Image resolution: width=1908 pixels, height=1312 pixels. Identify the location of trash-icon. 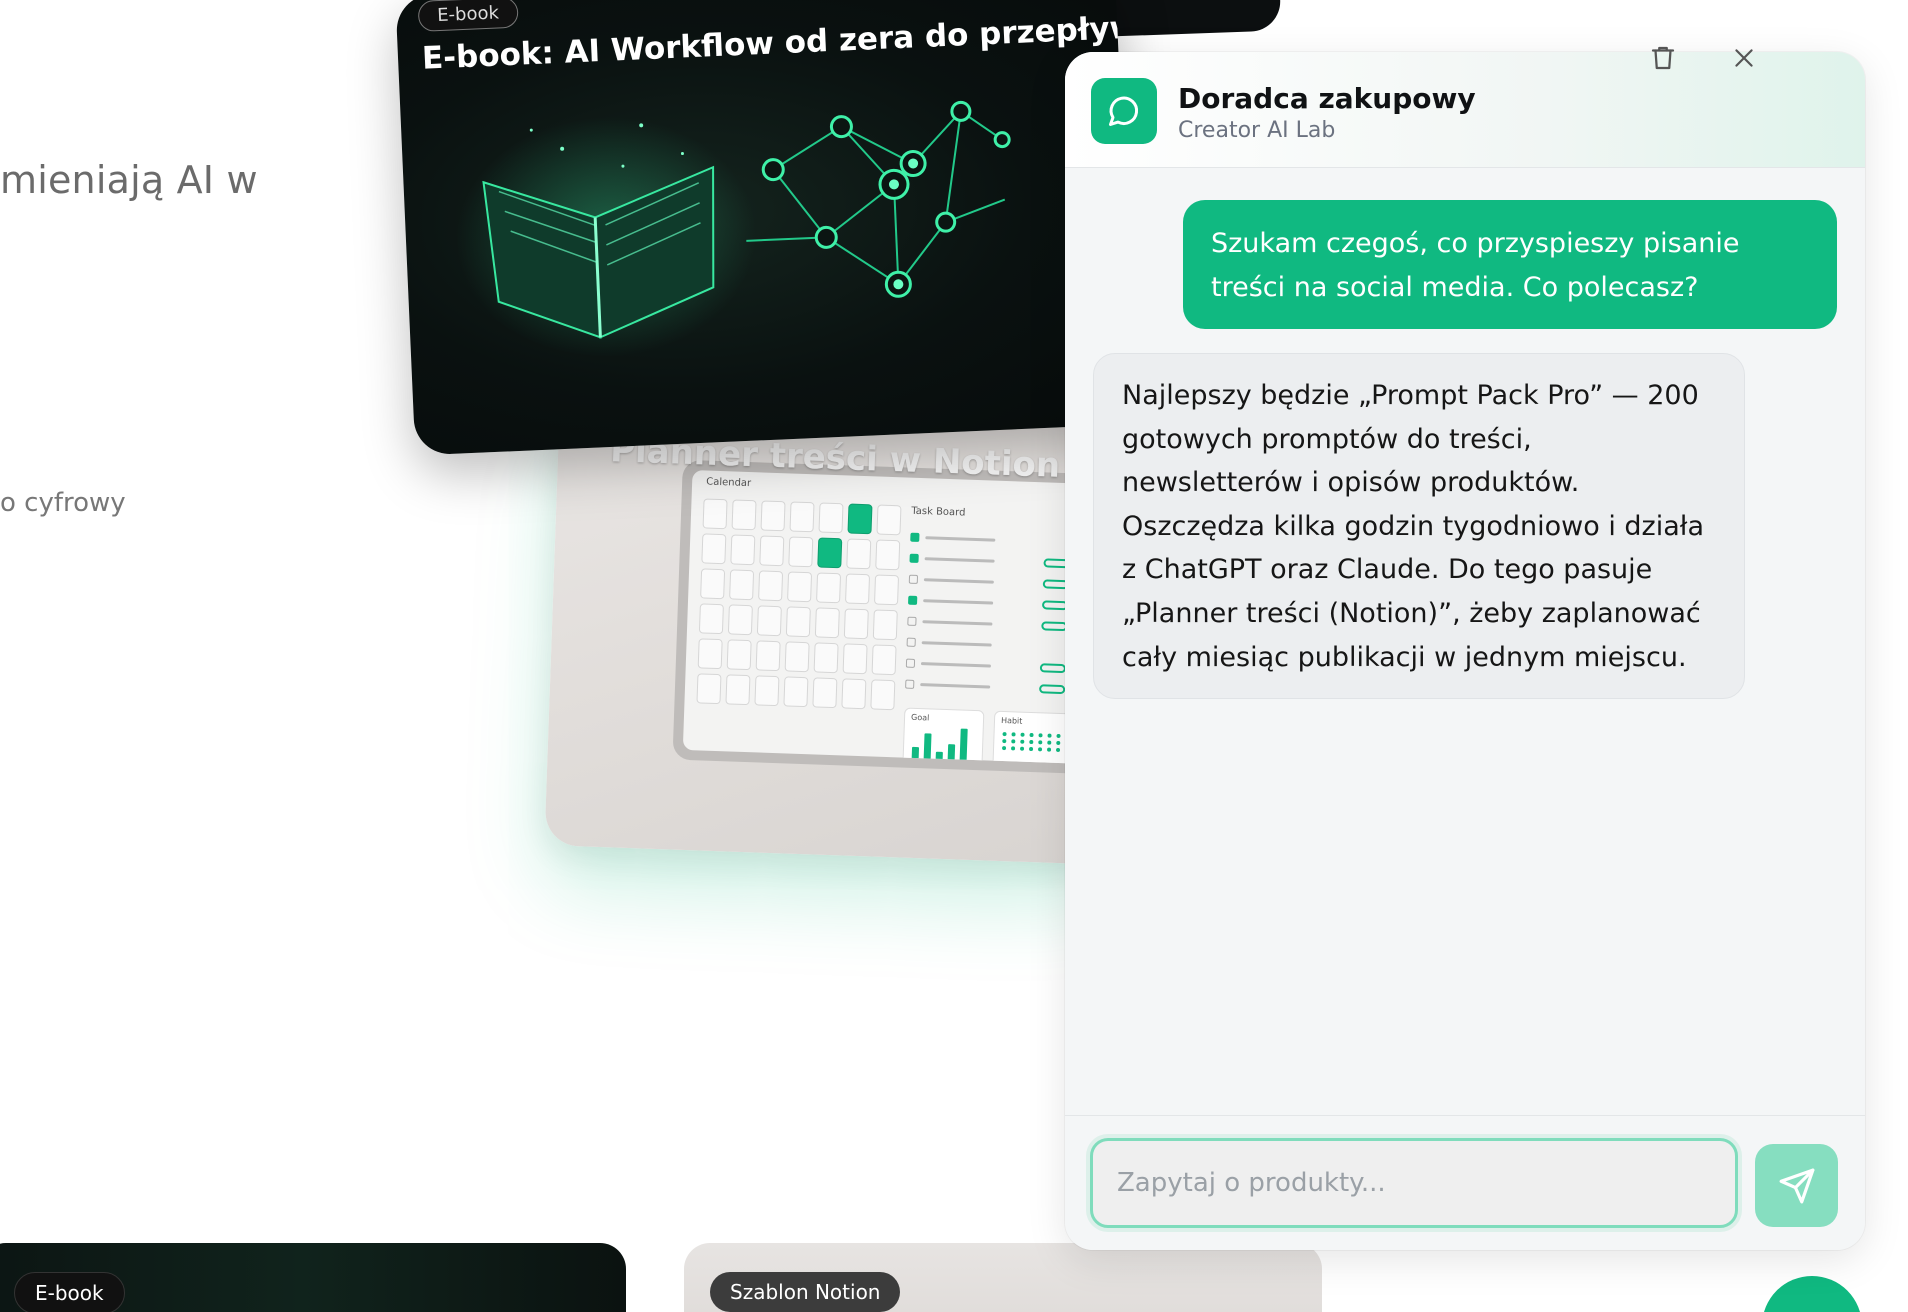
(1663, 58).